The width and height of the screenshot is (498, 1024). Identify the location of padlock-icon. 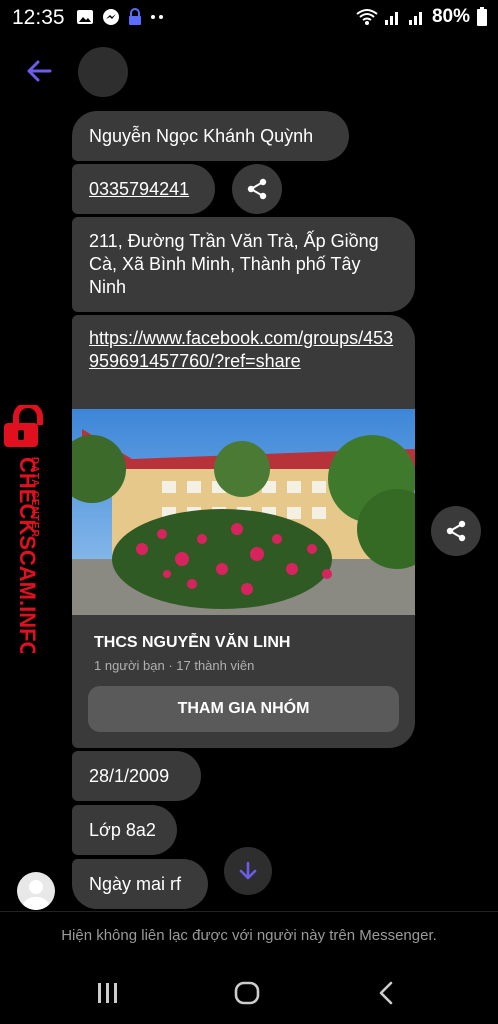
(23, 426).